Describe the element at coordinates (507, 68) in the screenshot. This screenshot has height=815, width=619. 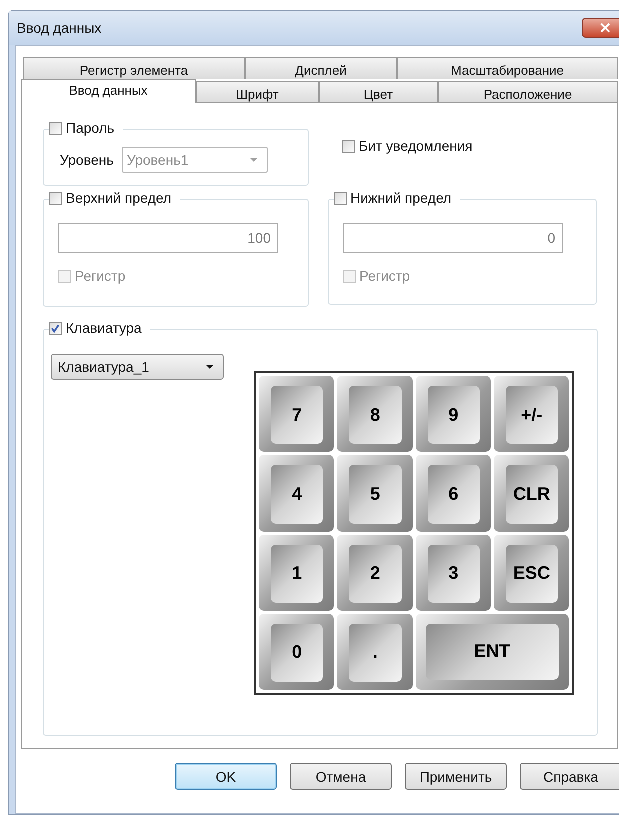
I see `tab: Масштабирование` at that location.